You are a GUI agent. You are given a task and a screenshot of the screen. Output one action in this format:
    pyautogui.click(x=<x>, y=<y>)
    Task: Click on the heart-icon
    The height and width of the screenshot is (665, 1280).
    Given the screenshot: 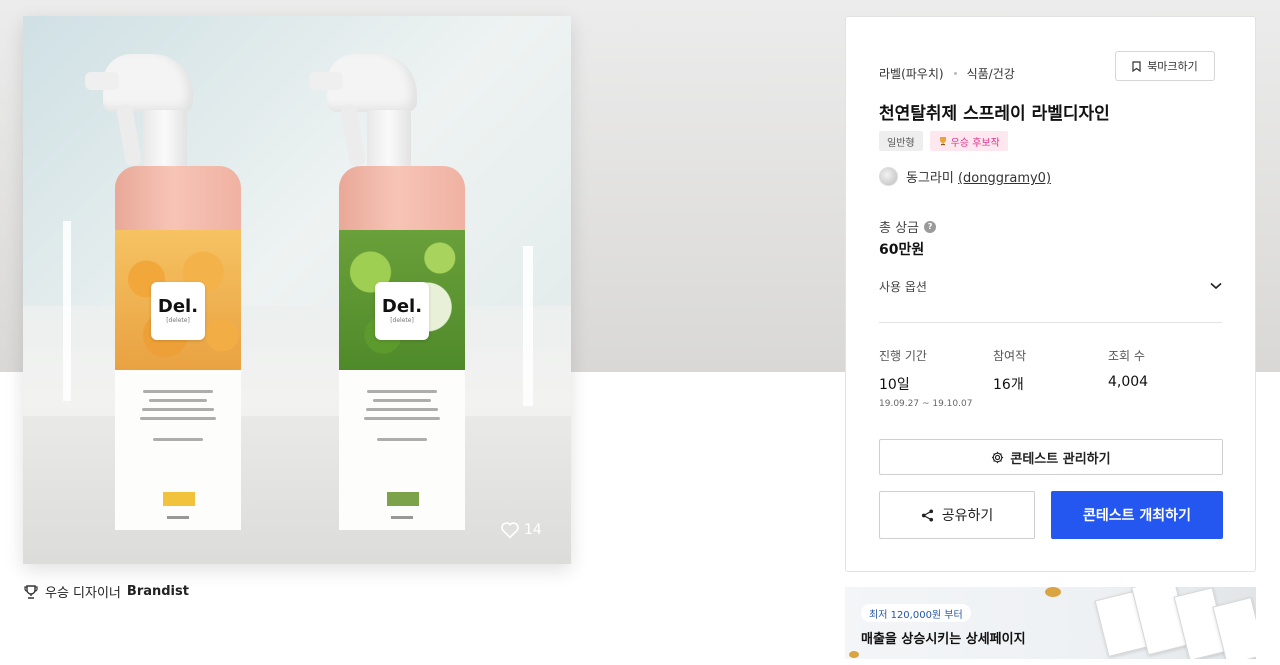 What is the action you would take?
    pyautogui.click(x=510, y=530)
    